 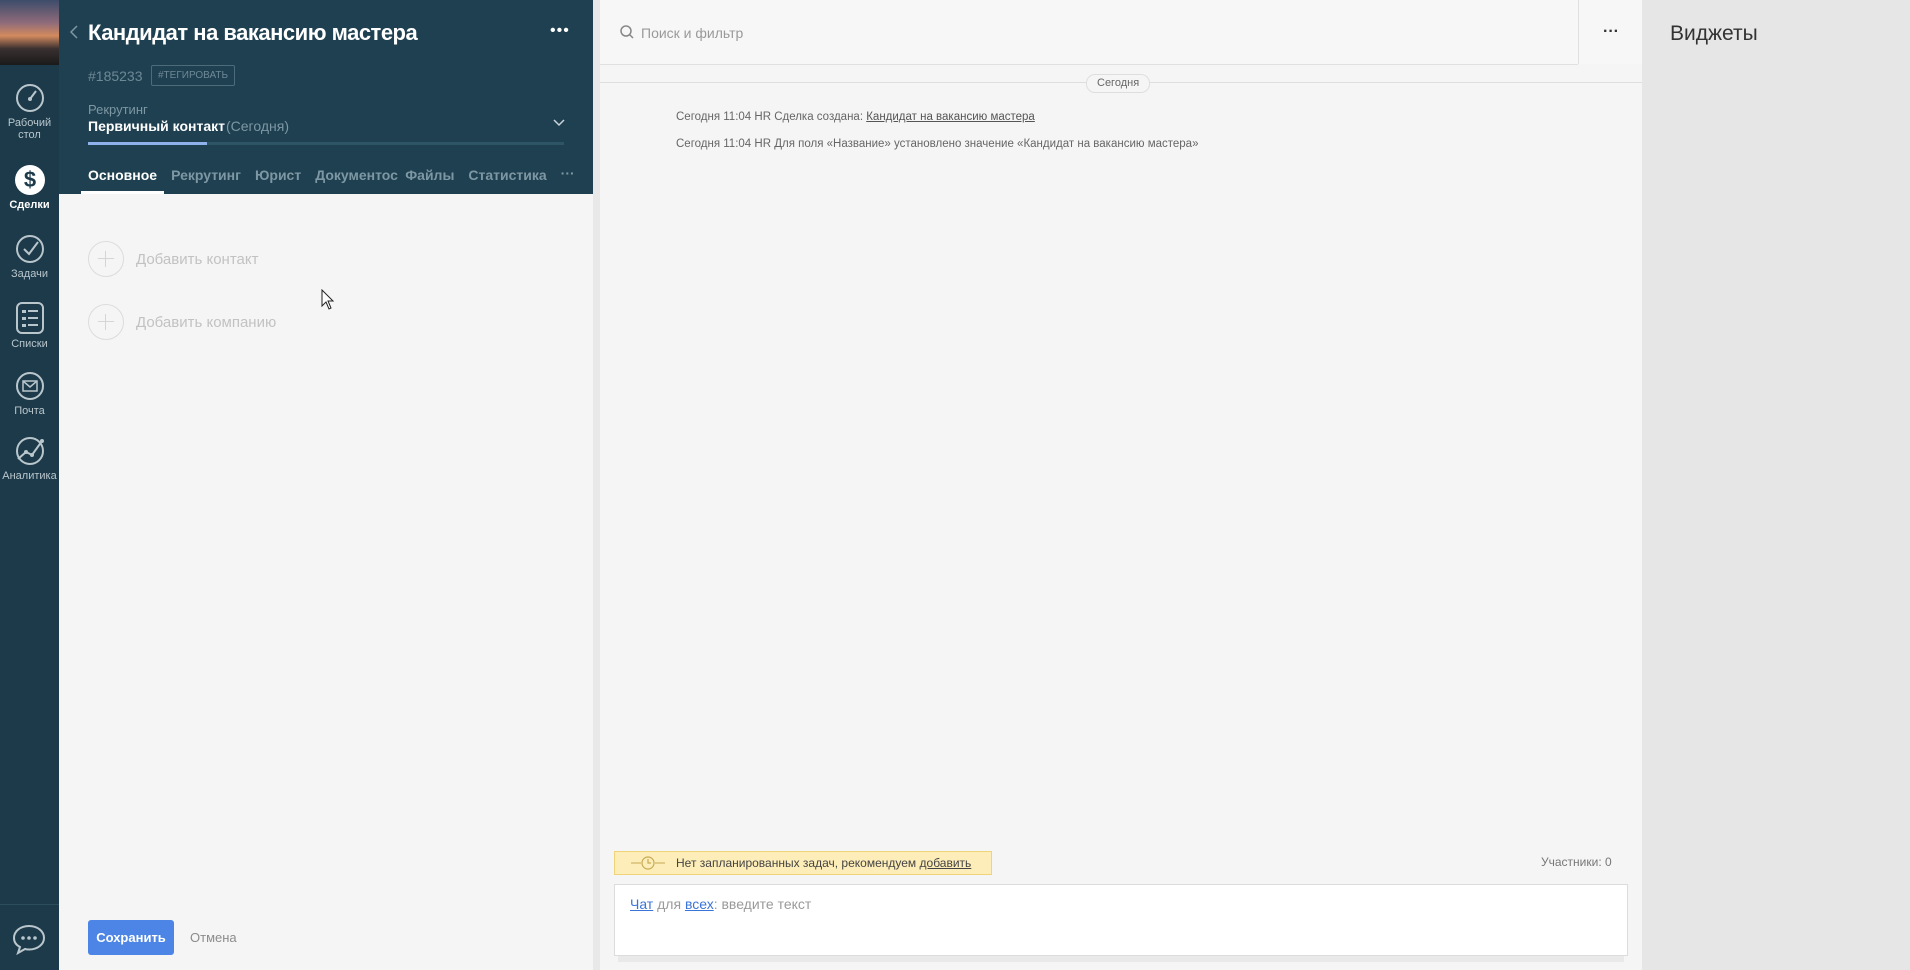 I want to click on nav-label-mail: Почта, so click(x=29, y=411).